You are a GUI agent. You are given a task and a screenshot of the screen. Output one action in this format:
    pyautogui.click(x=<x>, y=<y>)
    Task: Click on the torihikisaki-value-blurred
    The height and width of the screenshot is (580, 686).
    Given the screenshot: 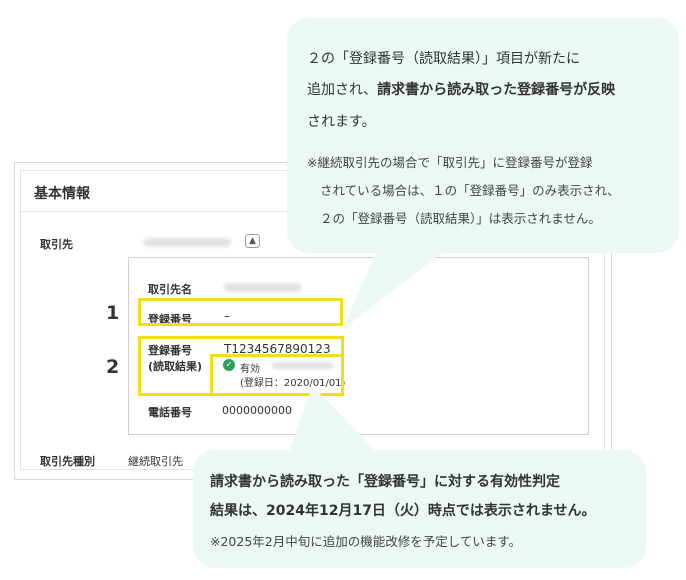 What is the action you would take?
    pyautogui.click(x=187, y=242)
    